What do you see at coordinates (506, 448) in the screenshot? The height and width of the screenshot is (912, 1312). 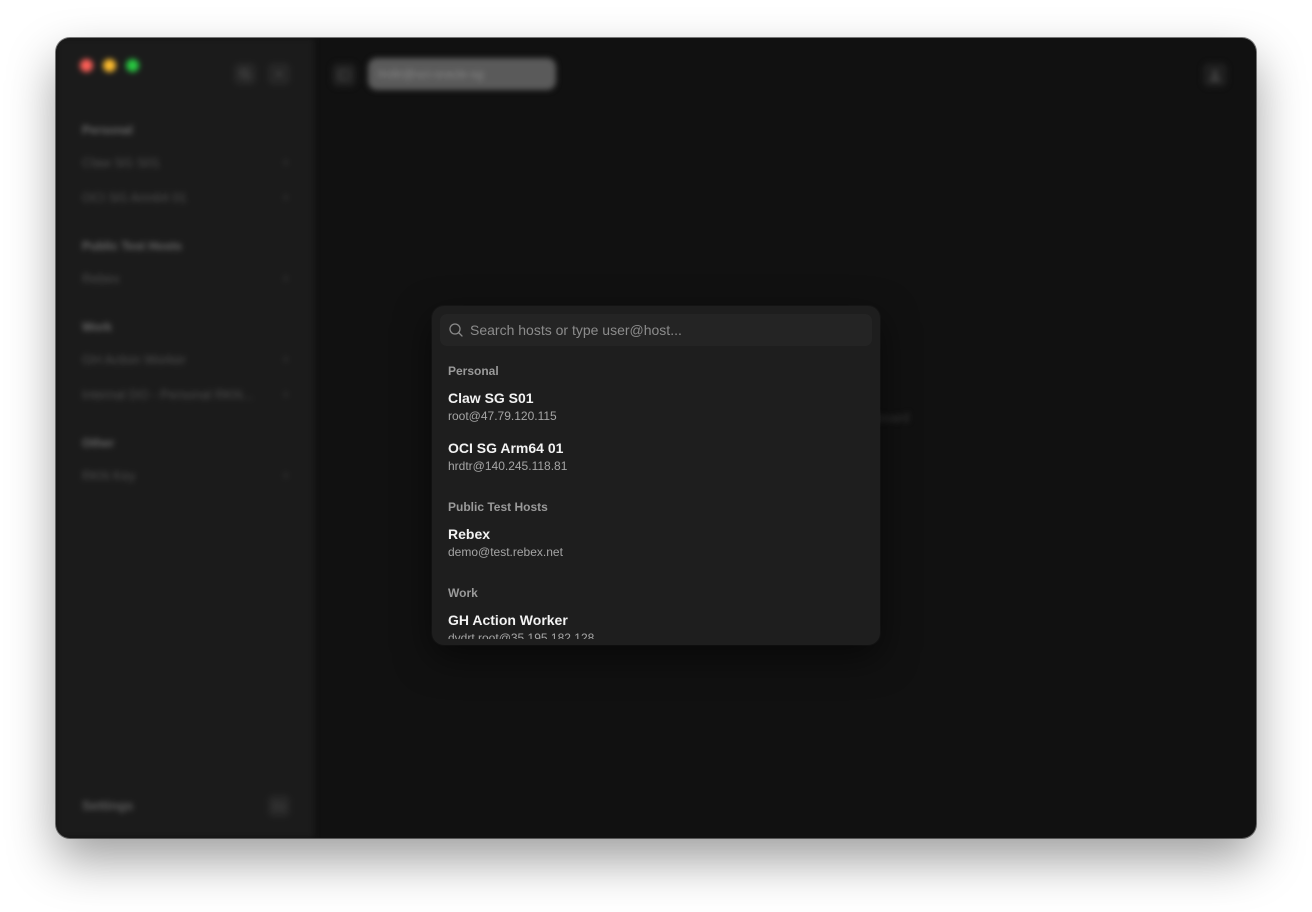 I see `host-name: OCI SG Arm64 01` at bounding box center [506, 448].